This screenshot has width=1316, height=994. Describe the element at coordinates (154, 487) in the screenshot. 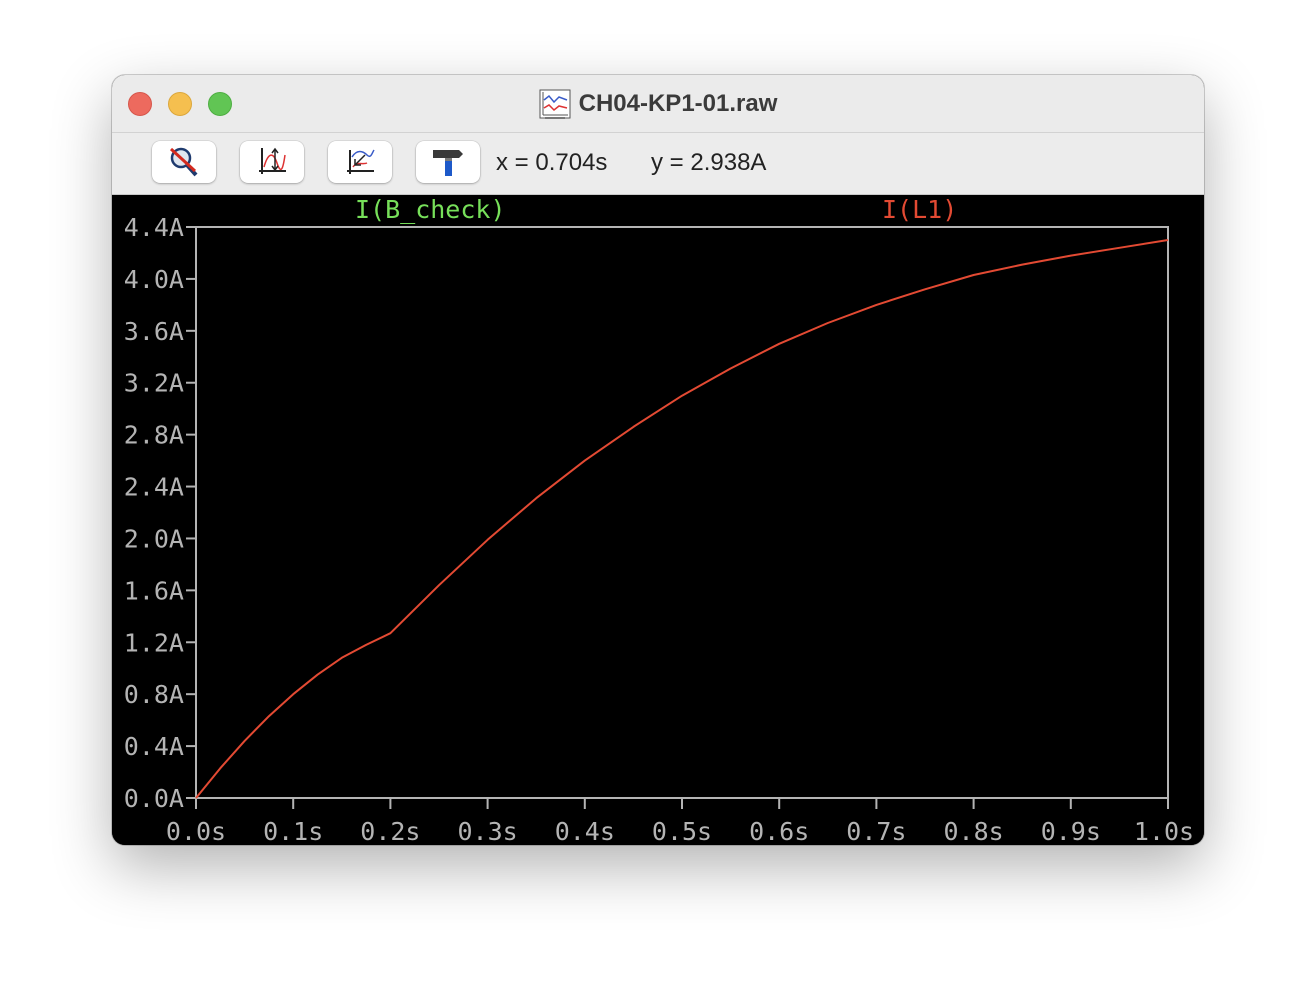

I see `y-tick-label: 2.4A` at that location.